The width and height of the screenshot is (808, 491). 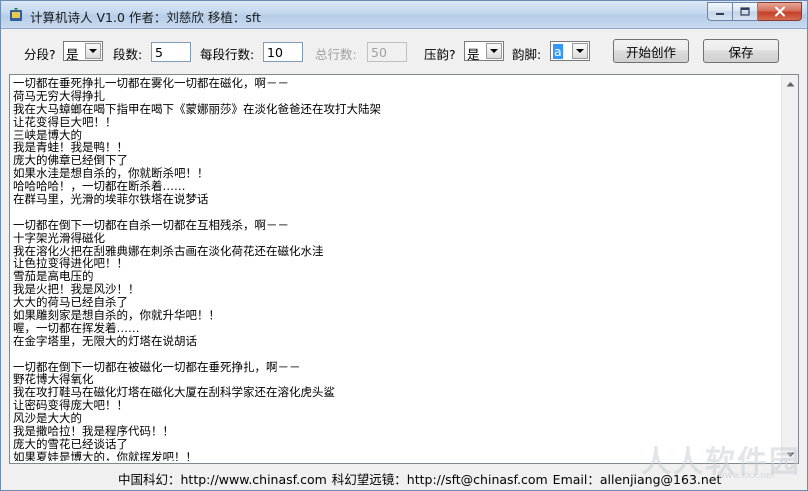 I want to click on poem-line: 荷马无穷大得挣扎, so click(x=59, y=95).